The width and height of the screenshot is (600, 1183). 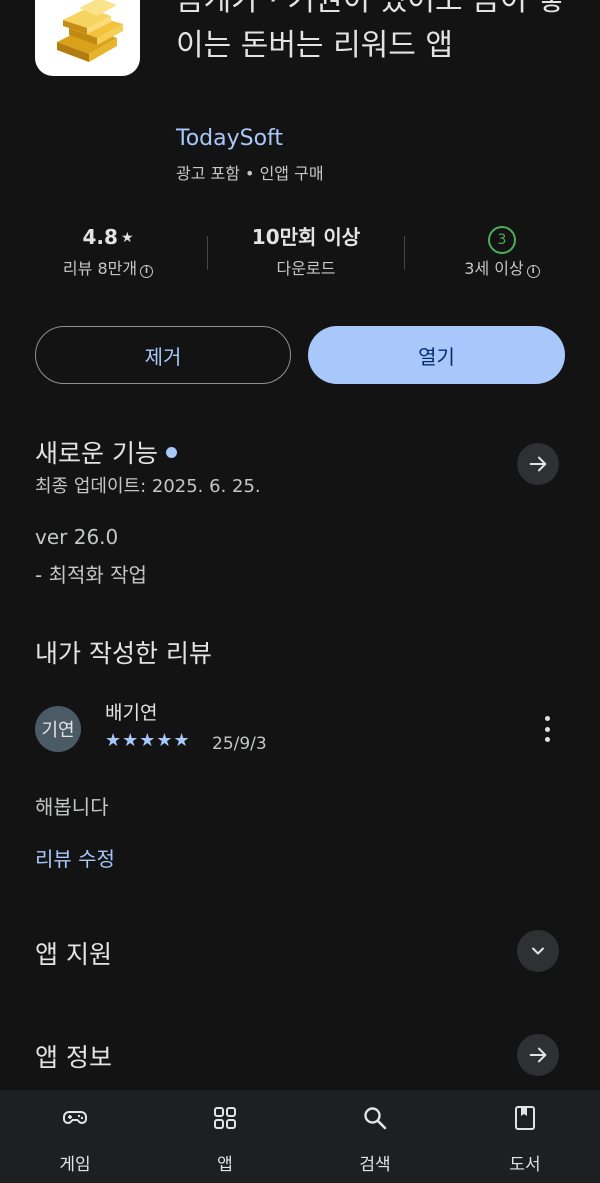 What do you see at coordinates (525, 1136) in the screenshot?
I see `nav-books: 도서` at bounding box center [525, 1136].